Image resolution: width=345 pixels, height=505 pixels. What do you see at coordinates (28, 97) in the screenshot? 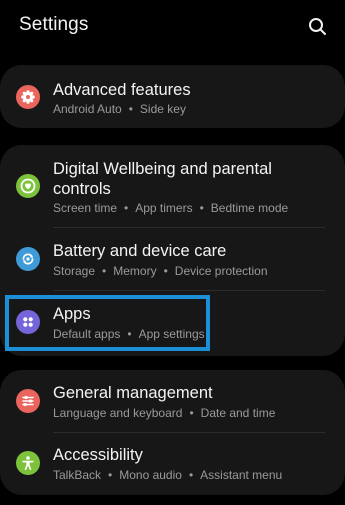
I see `gear-flower-icon` at bounding box center [28, 97].